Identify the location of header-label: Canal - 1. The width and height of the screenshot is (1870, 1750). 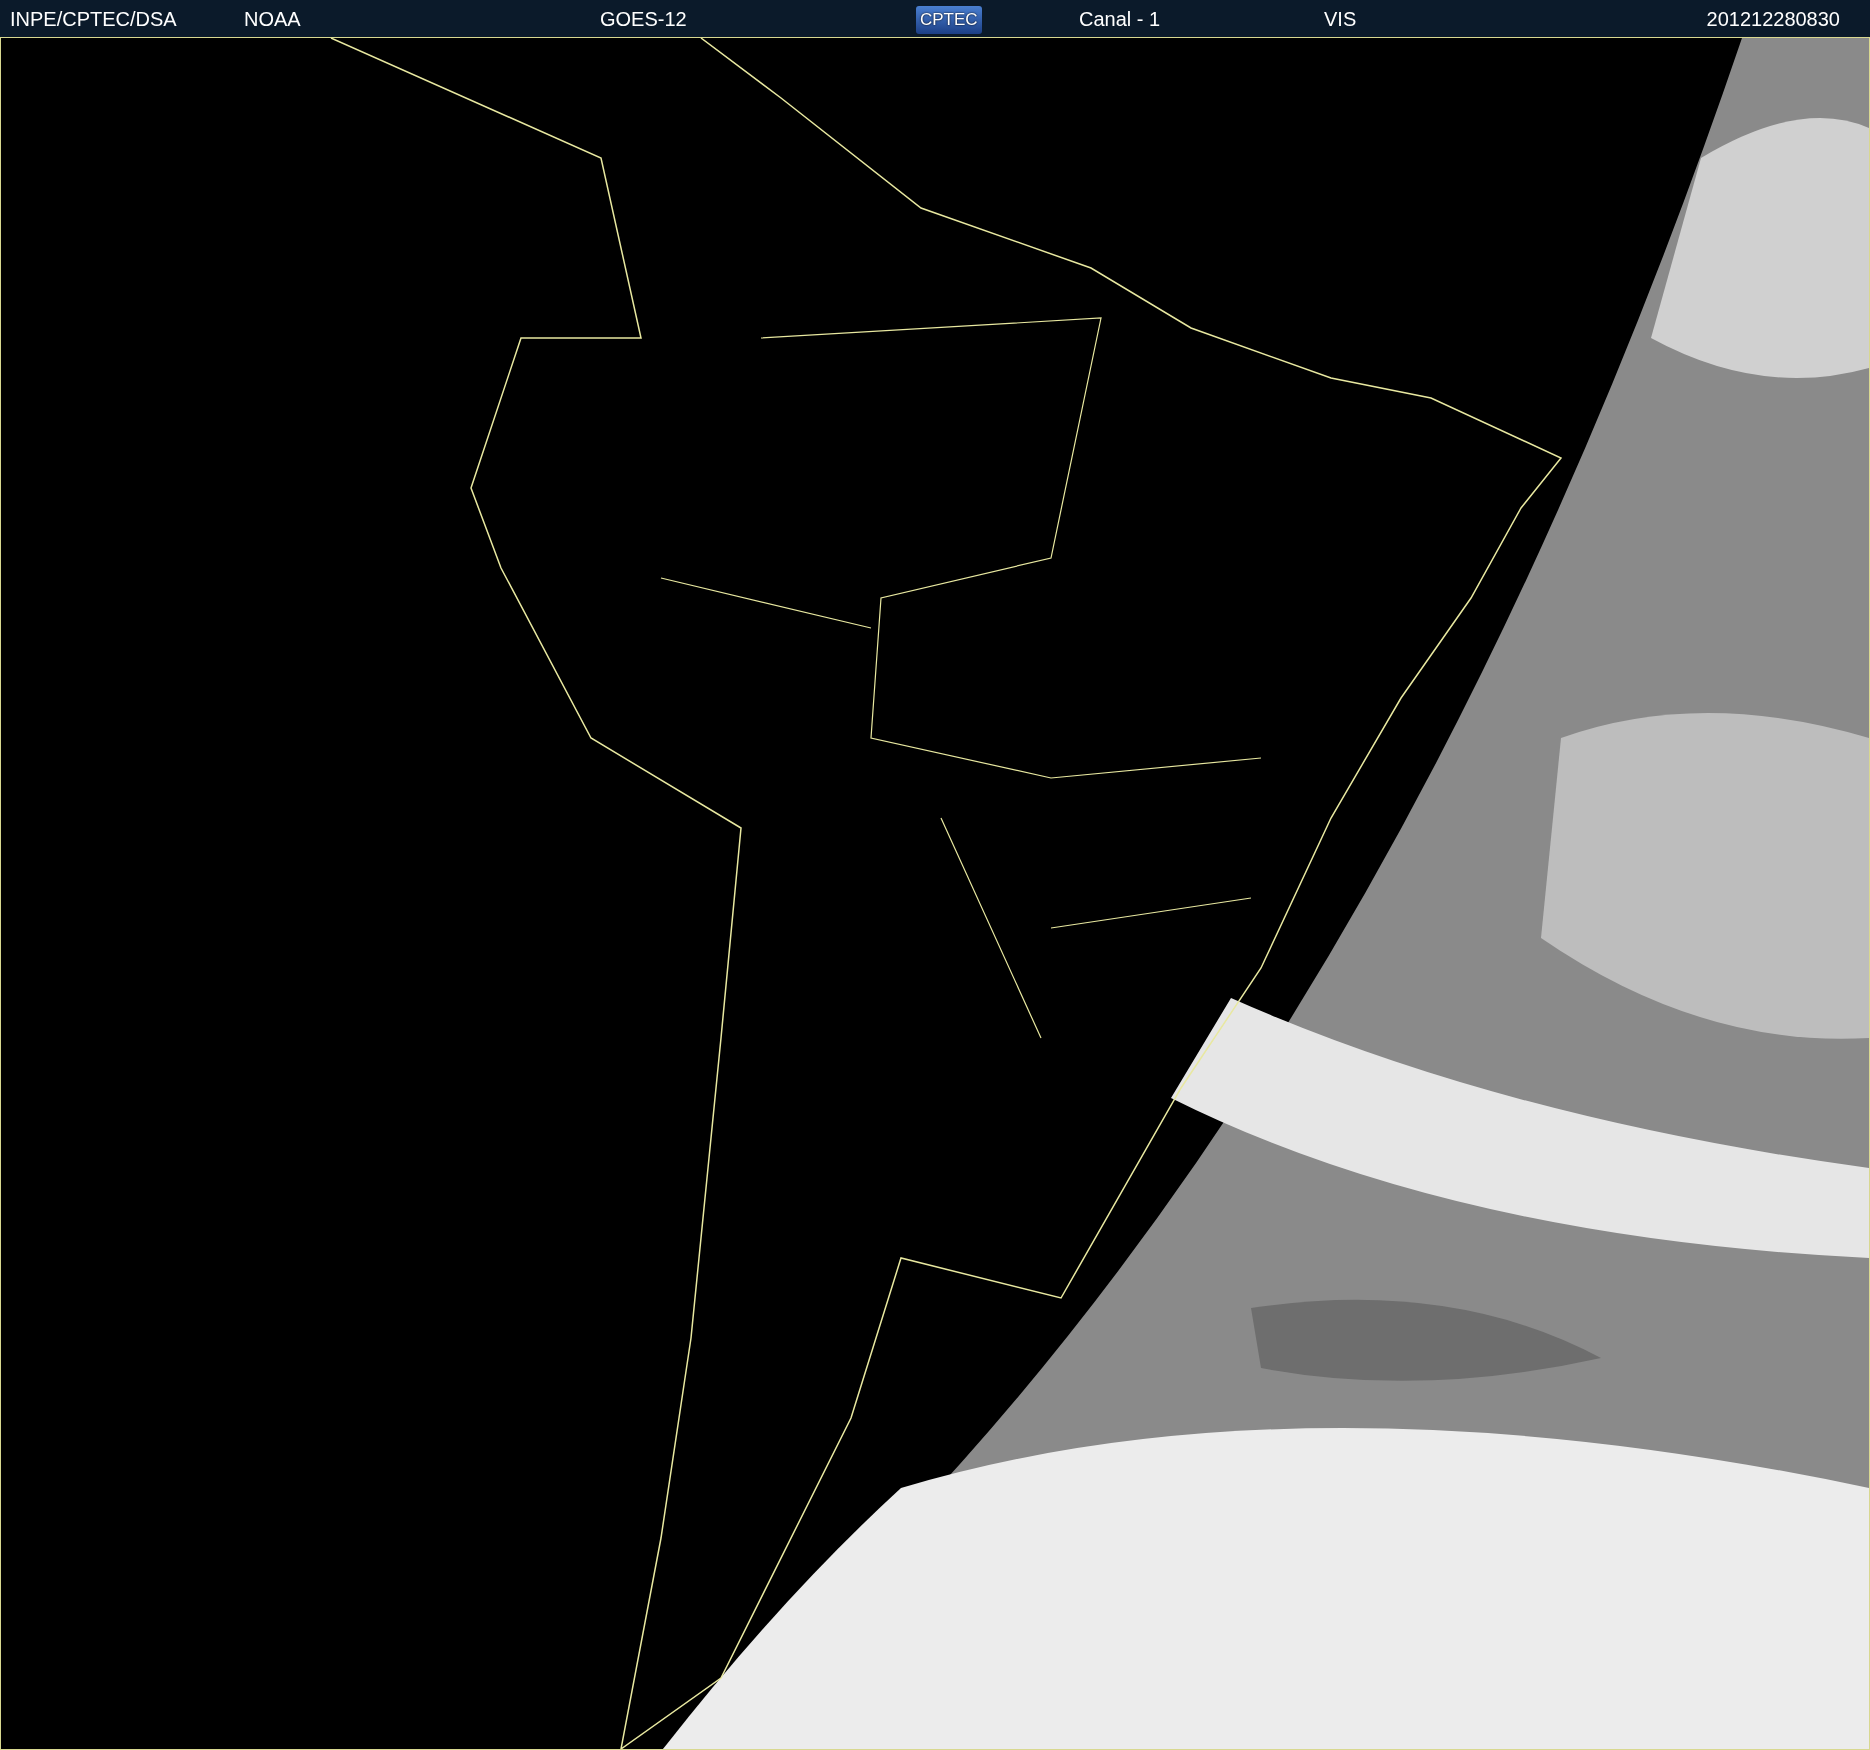
(1120, 18).